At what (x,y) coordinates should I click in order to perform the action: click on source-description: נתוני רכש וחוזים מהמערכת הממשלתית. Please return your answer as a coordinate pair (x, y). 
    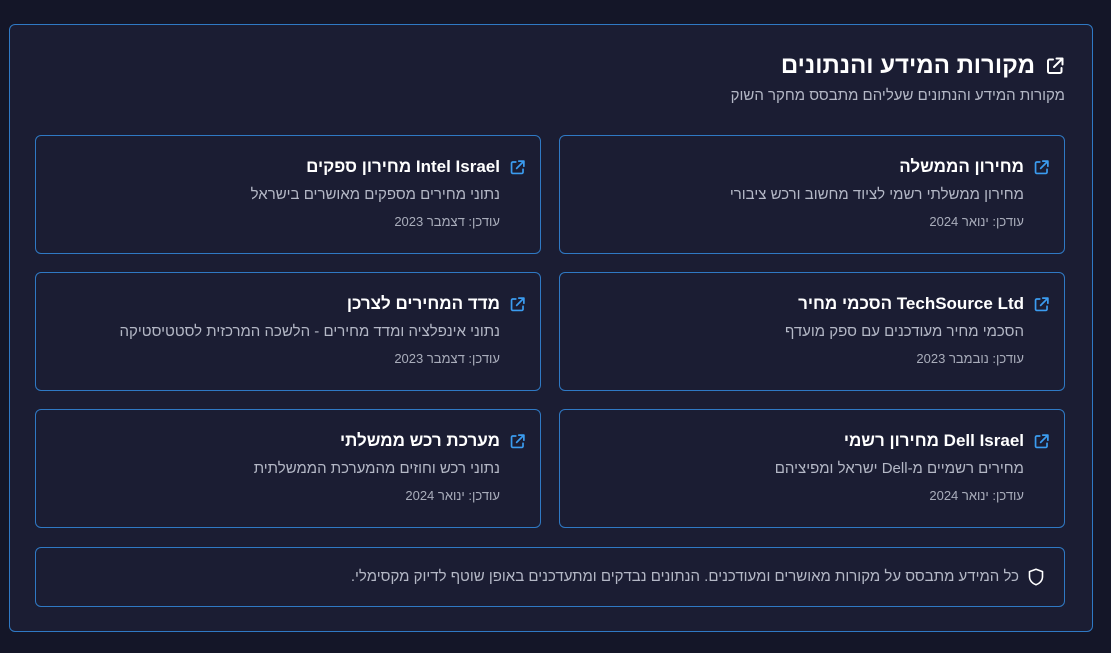
    Looking at the image, I should click on (376, 468).